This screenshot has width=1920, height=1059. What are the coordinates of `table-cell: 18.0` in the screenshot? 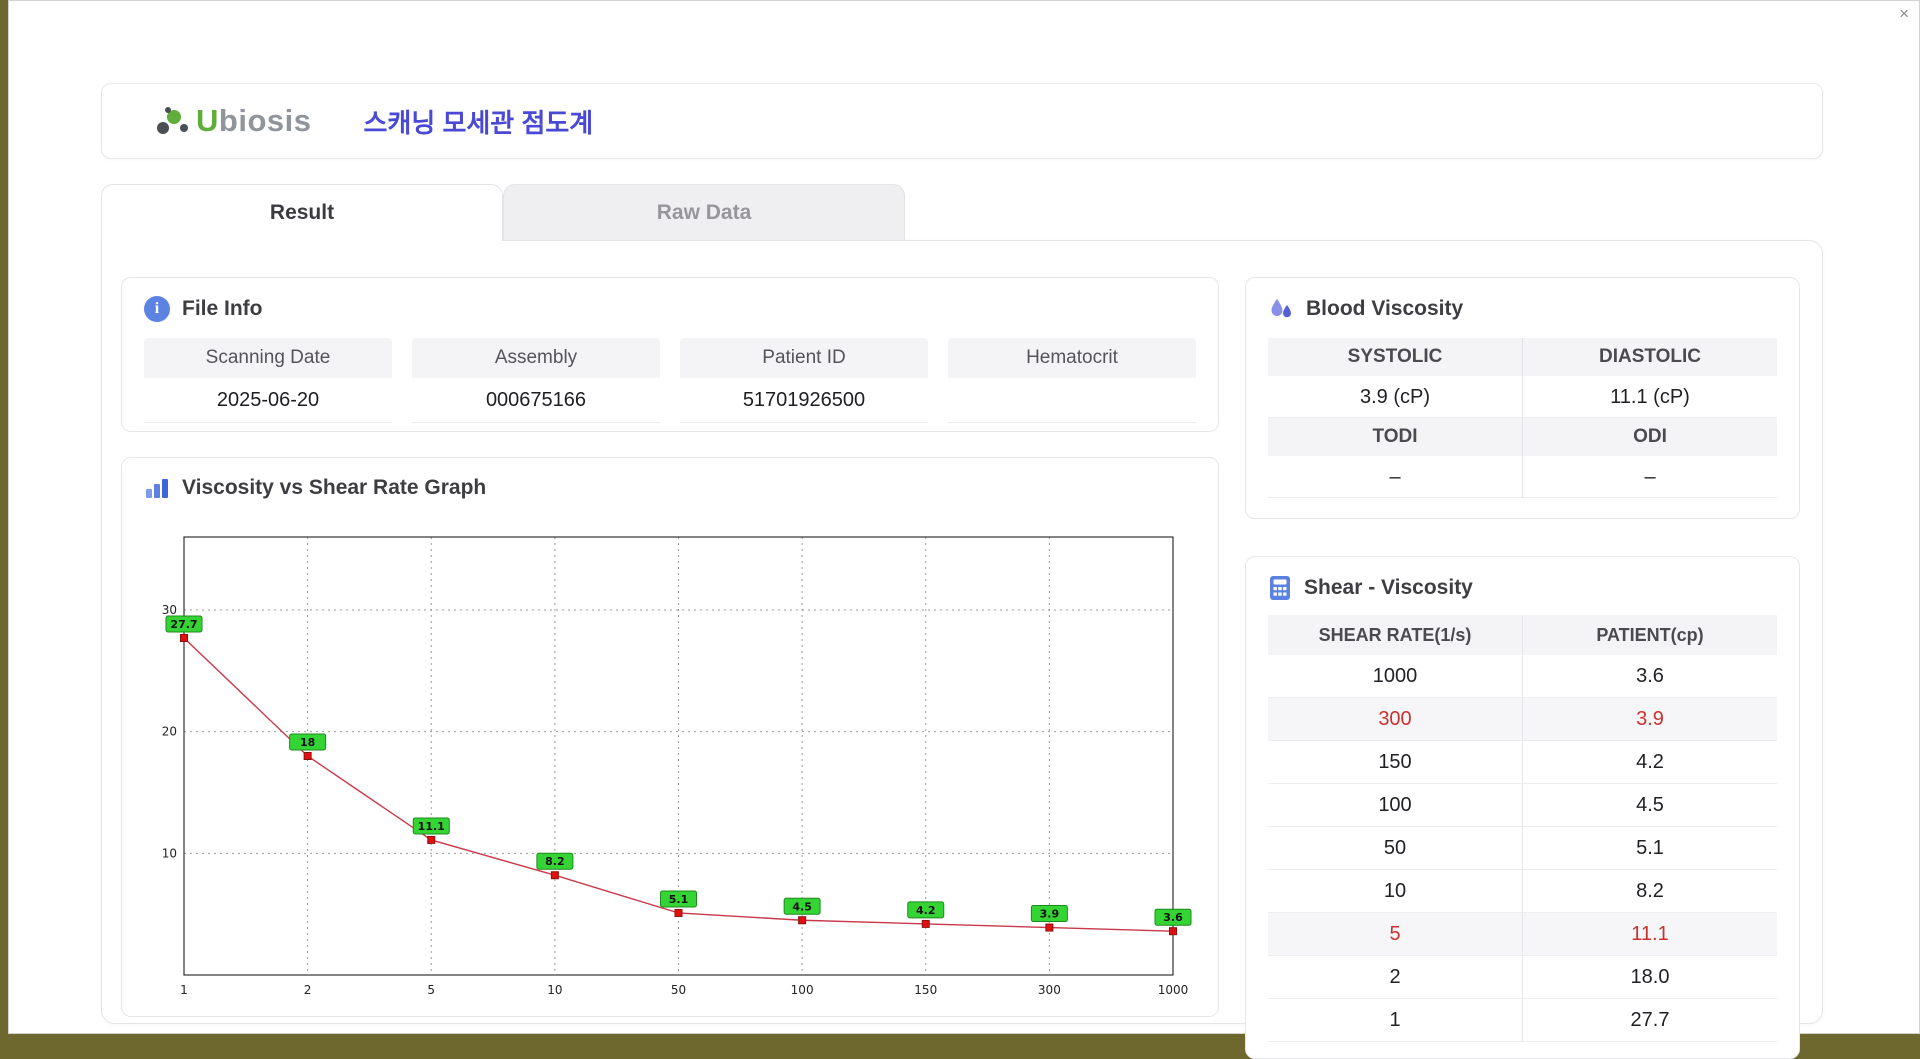 It's located at (1650, 977).